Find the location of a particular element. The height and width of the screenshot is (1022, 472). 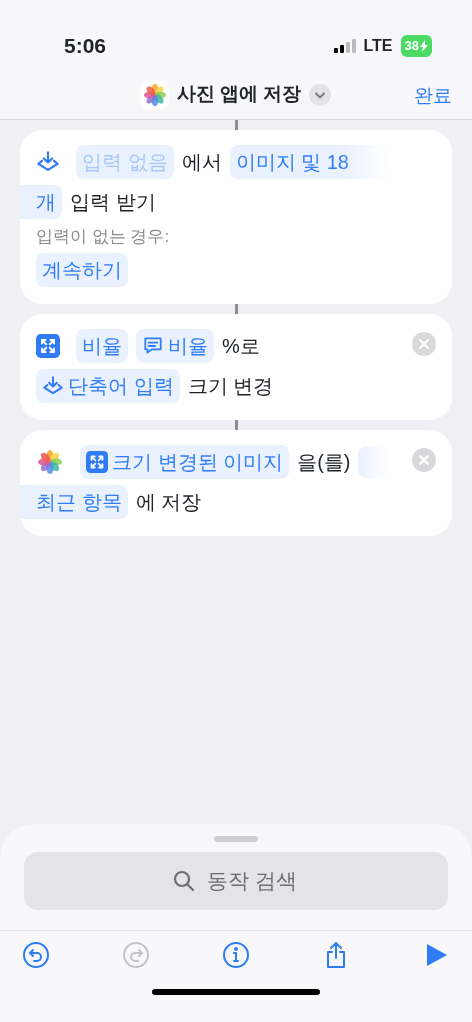

undo-icon is located at coordinates (36, 955).